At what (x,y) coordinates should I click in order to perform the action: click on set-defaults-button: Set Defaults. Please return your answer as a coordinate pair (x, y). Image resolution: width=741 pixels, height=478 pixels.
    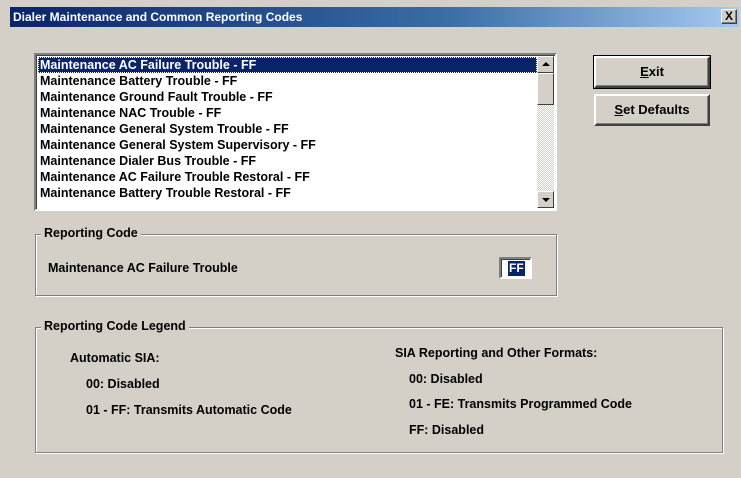
    Looking at the image, I should click on (652, 110).